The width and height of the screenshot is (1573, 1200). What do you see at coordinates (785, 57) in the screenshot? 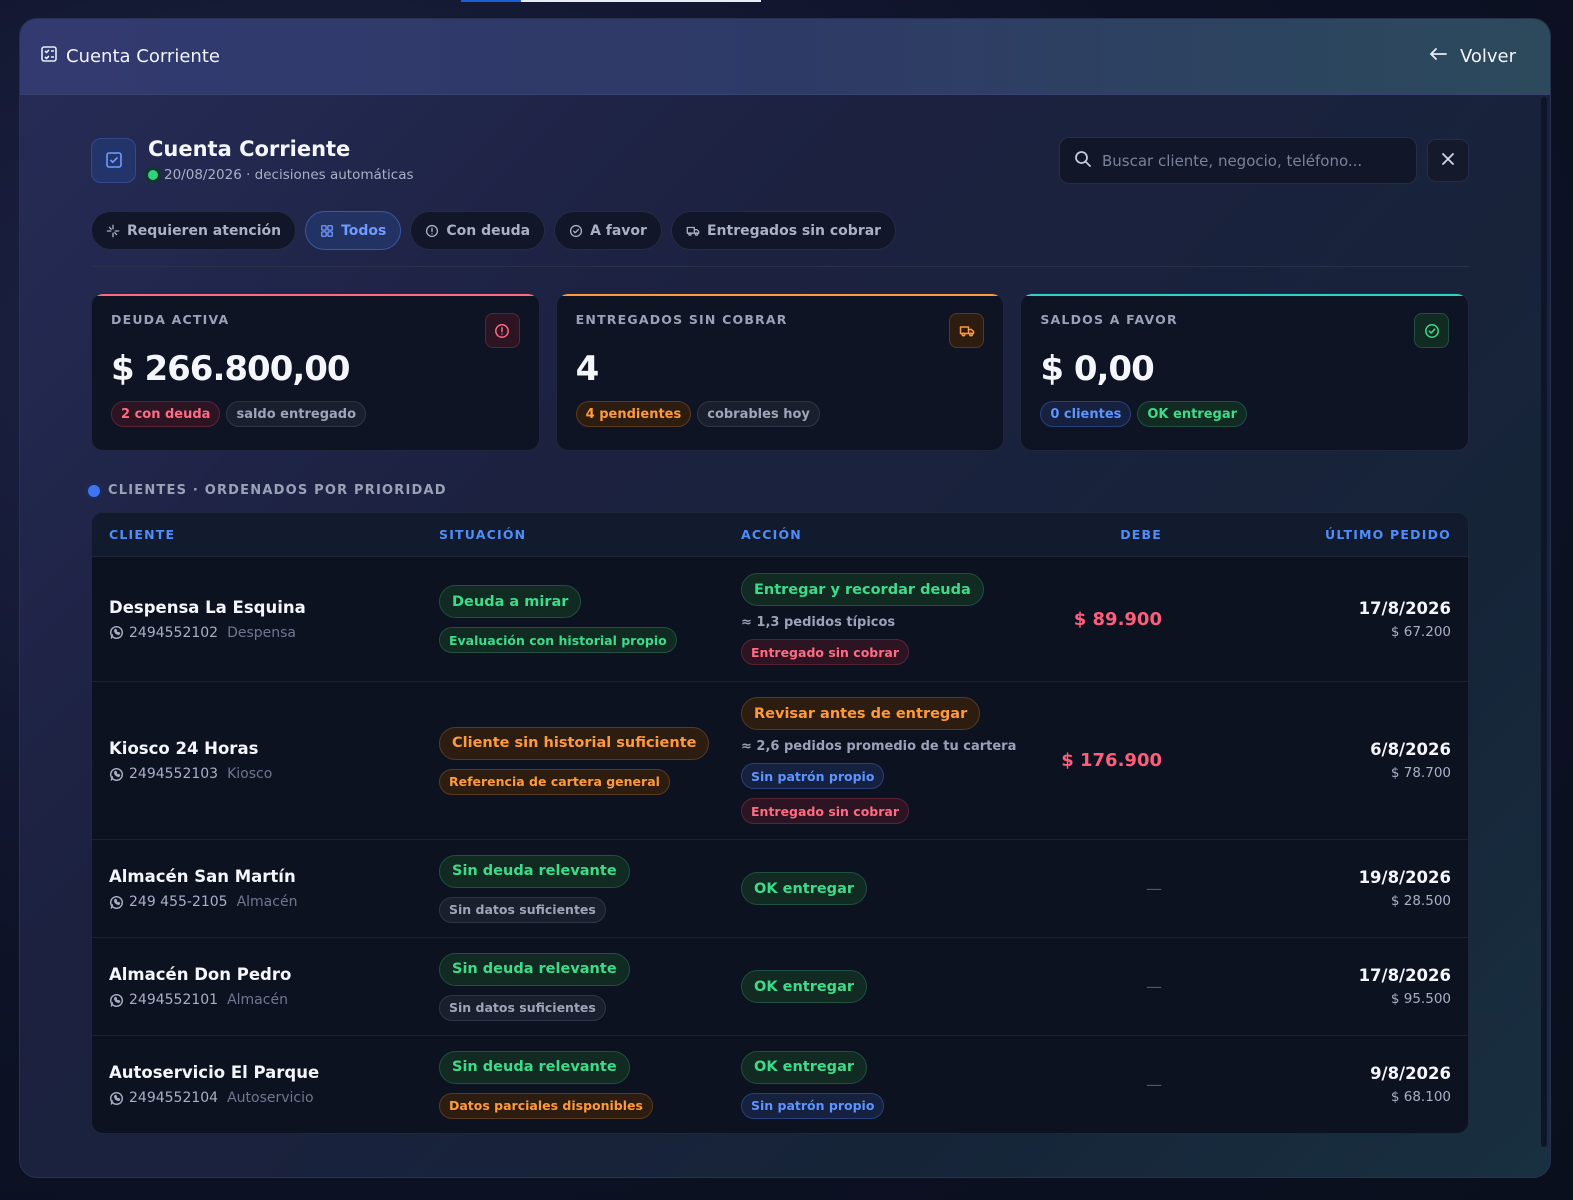
I see `window-titlebar: Cuenta Corriente Volver` at bounding box center [785, 57].